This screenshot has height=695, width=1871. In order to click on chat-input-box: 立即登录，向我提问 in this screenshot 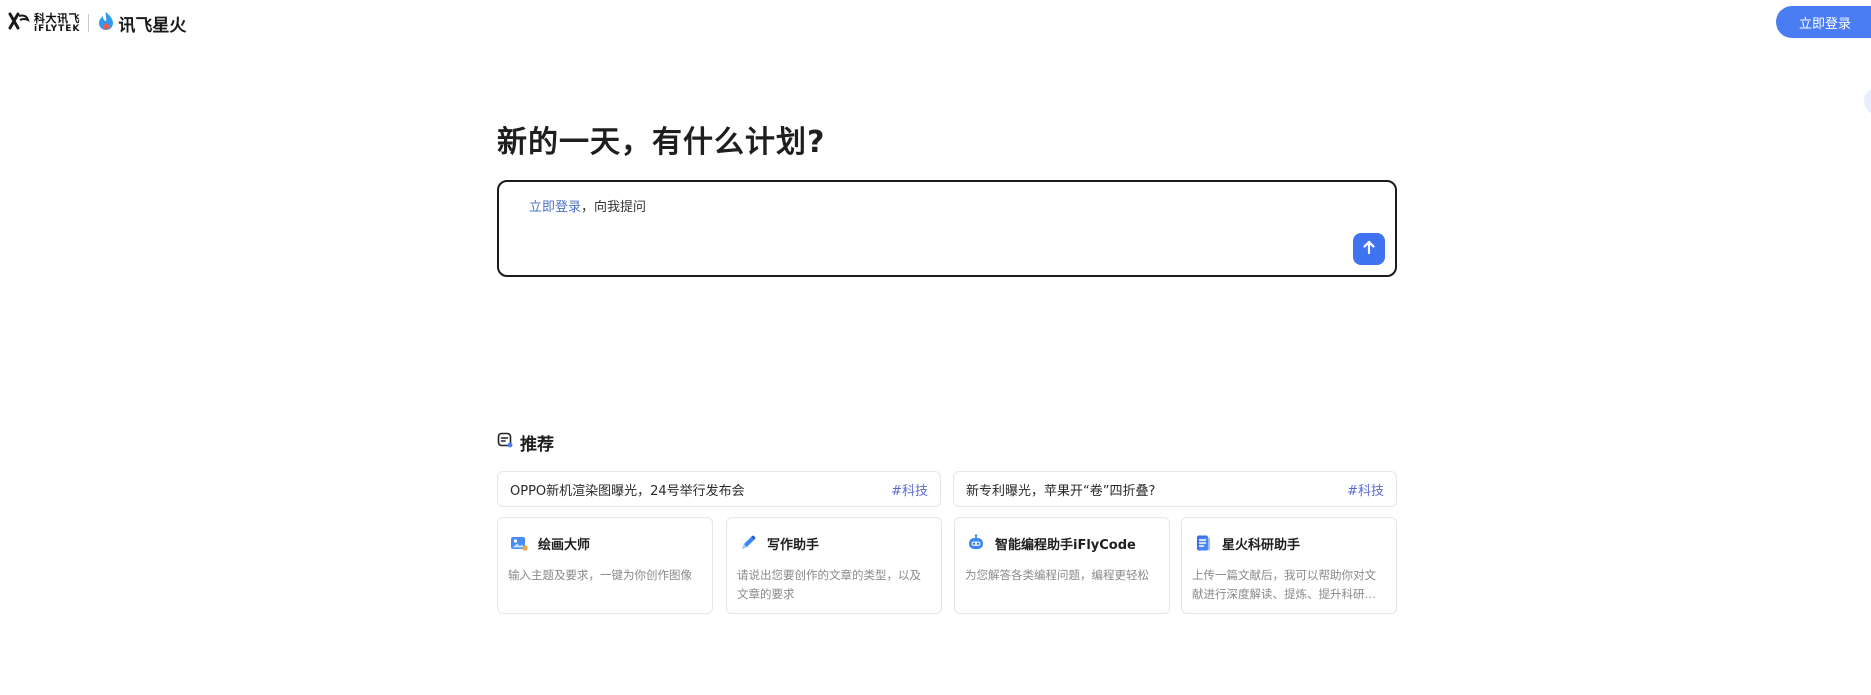, I will do `click(947, 228)`.